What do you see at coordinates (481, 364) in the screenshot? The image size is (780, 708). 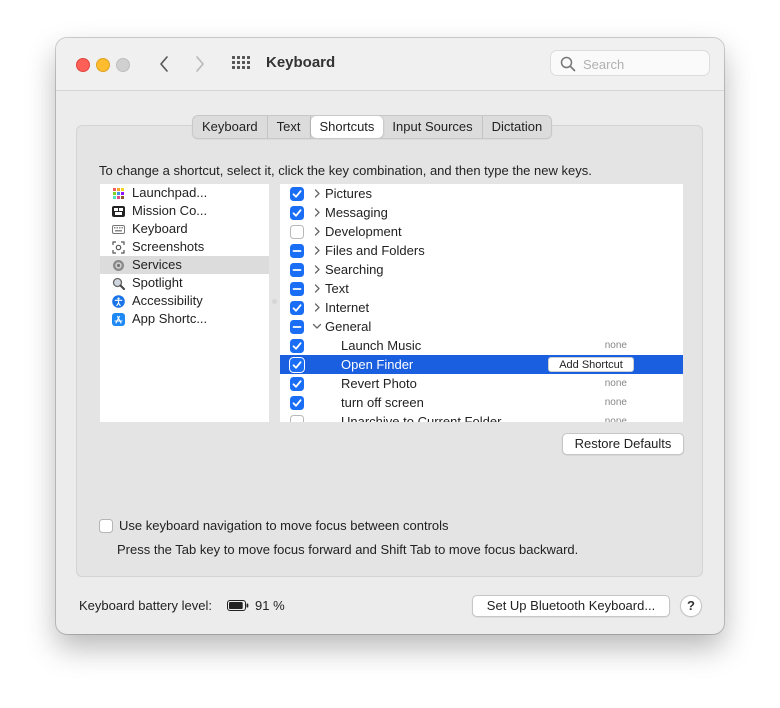 I see `service-row: Open Finder Add Shortcut` at bounding box center [481, 364].